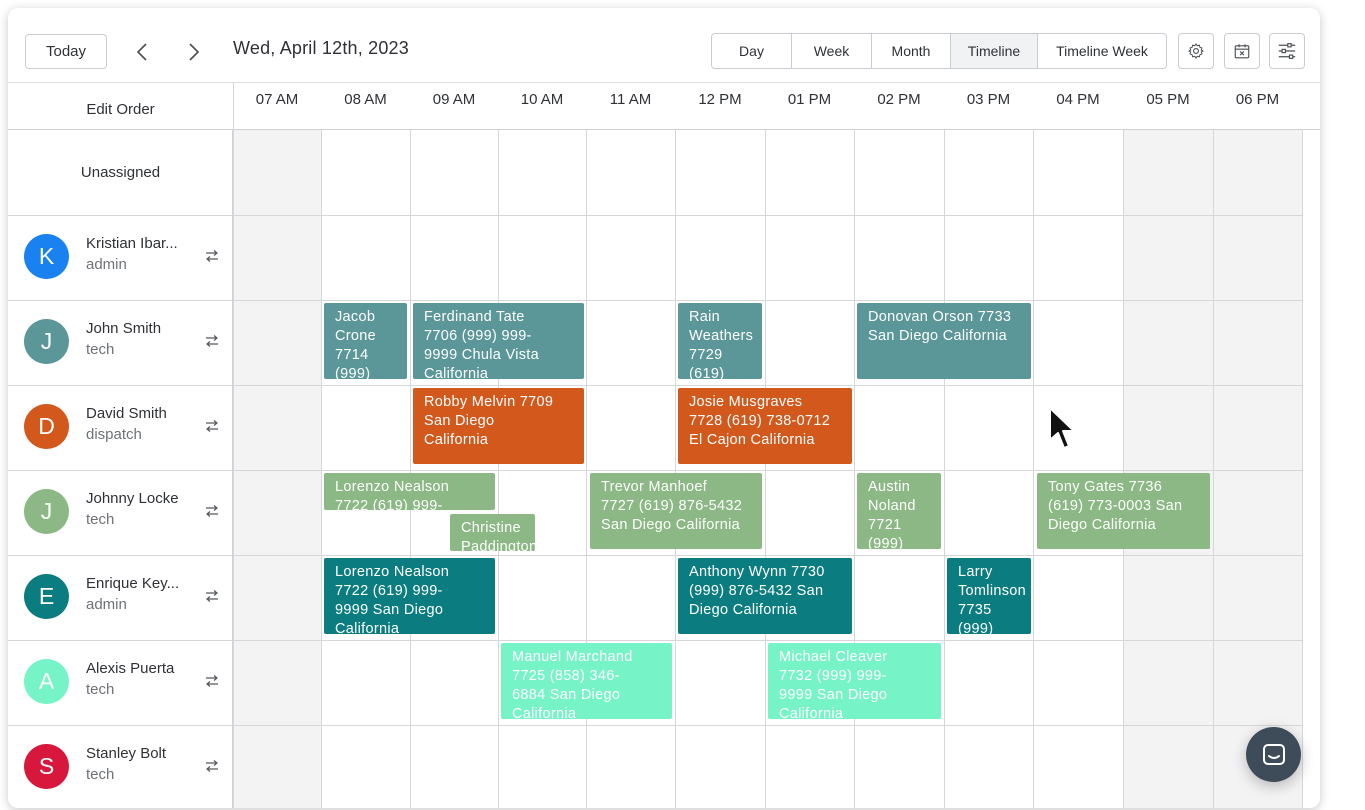 This screenshot has height=810, width=1365. I want to click on settings-button, so click(1196, 51).